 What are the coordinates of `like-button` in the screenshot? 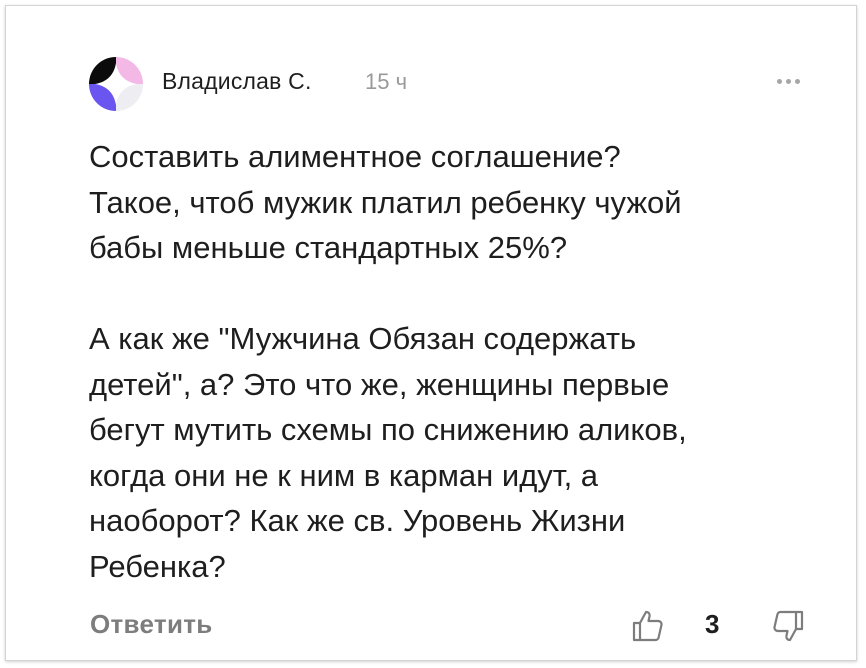 It's located at (648, 626).